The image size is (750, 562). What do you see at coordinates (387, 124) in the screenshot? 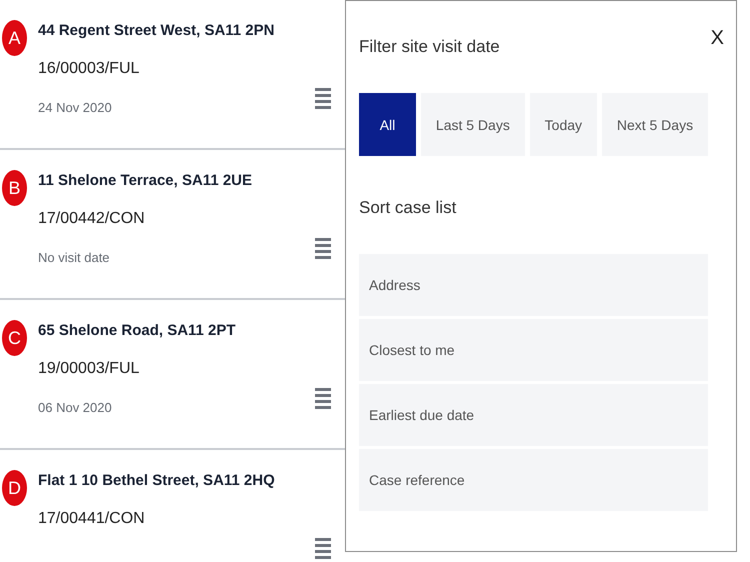
I see `filter-tab: All` at bounding box center [387, 124].